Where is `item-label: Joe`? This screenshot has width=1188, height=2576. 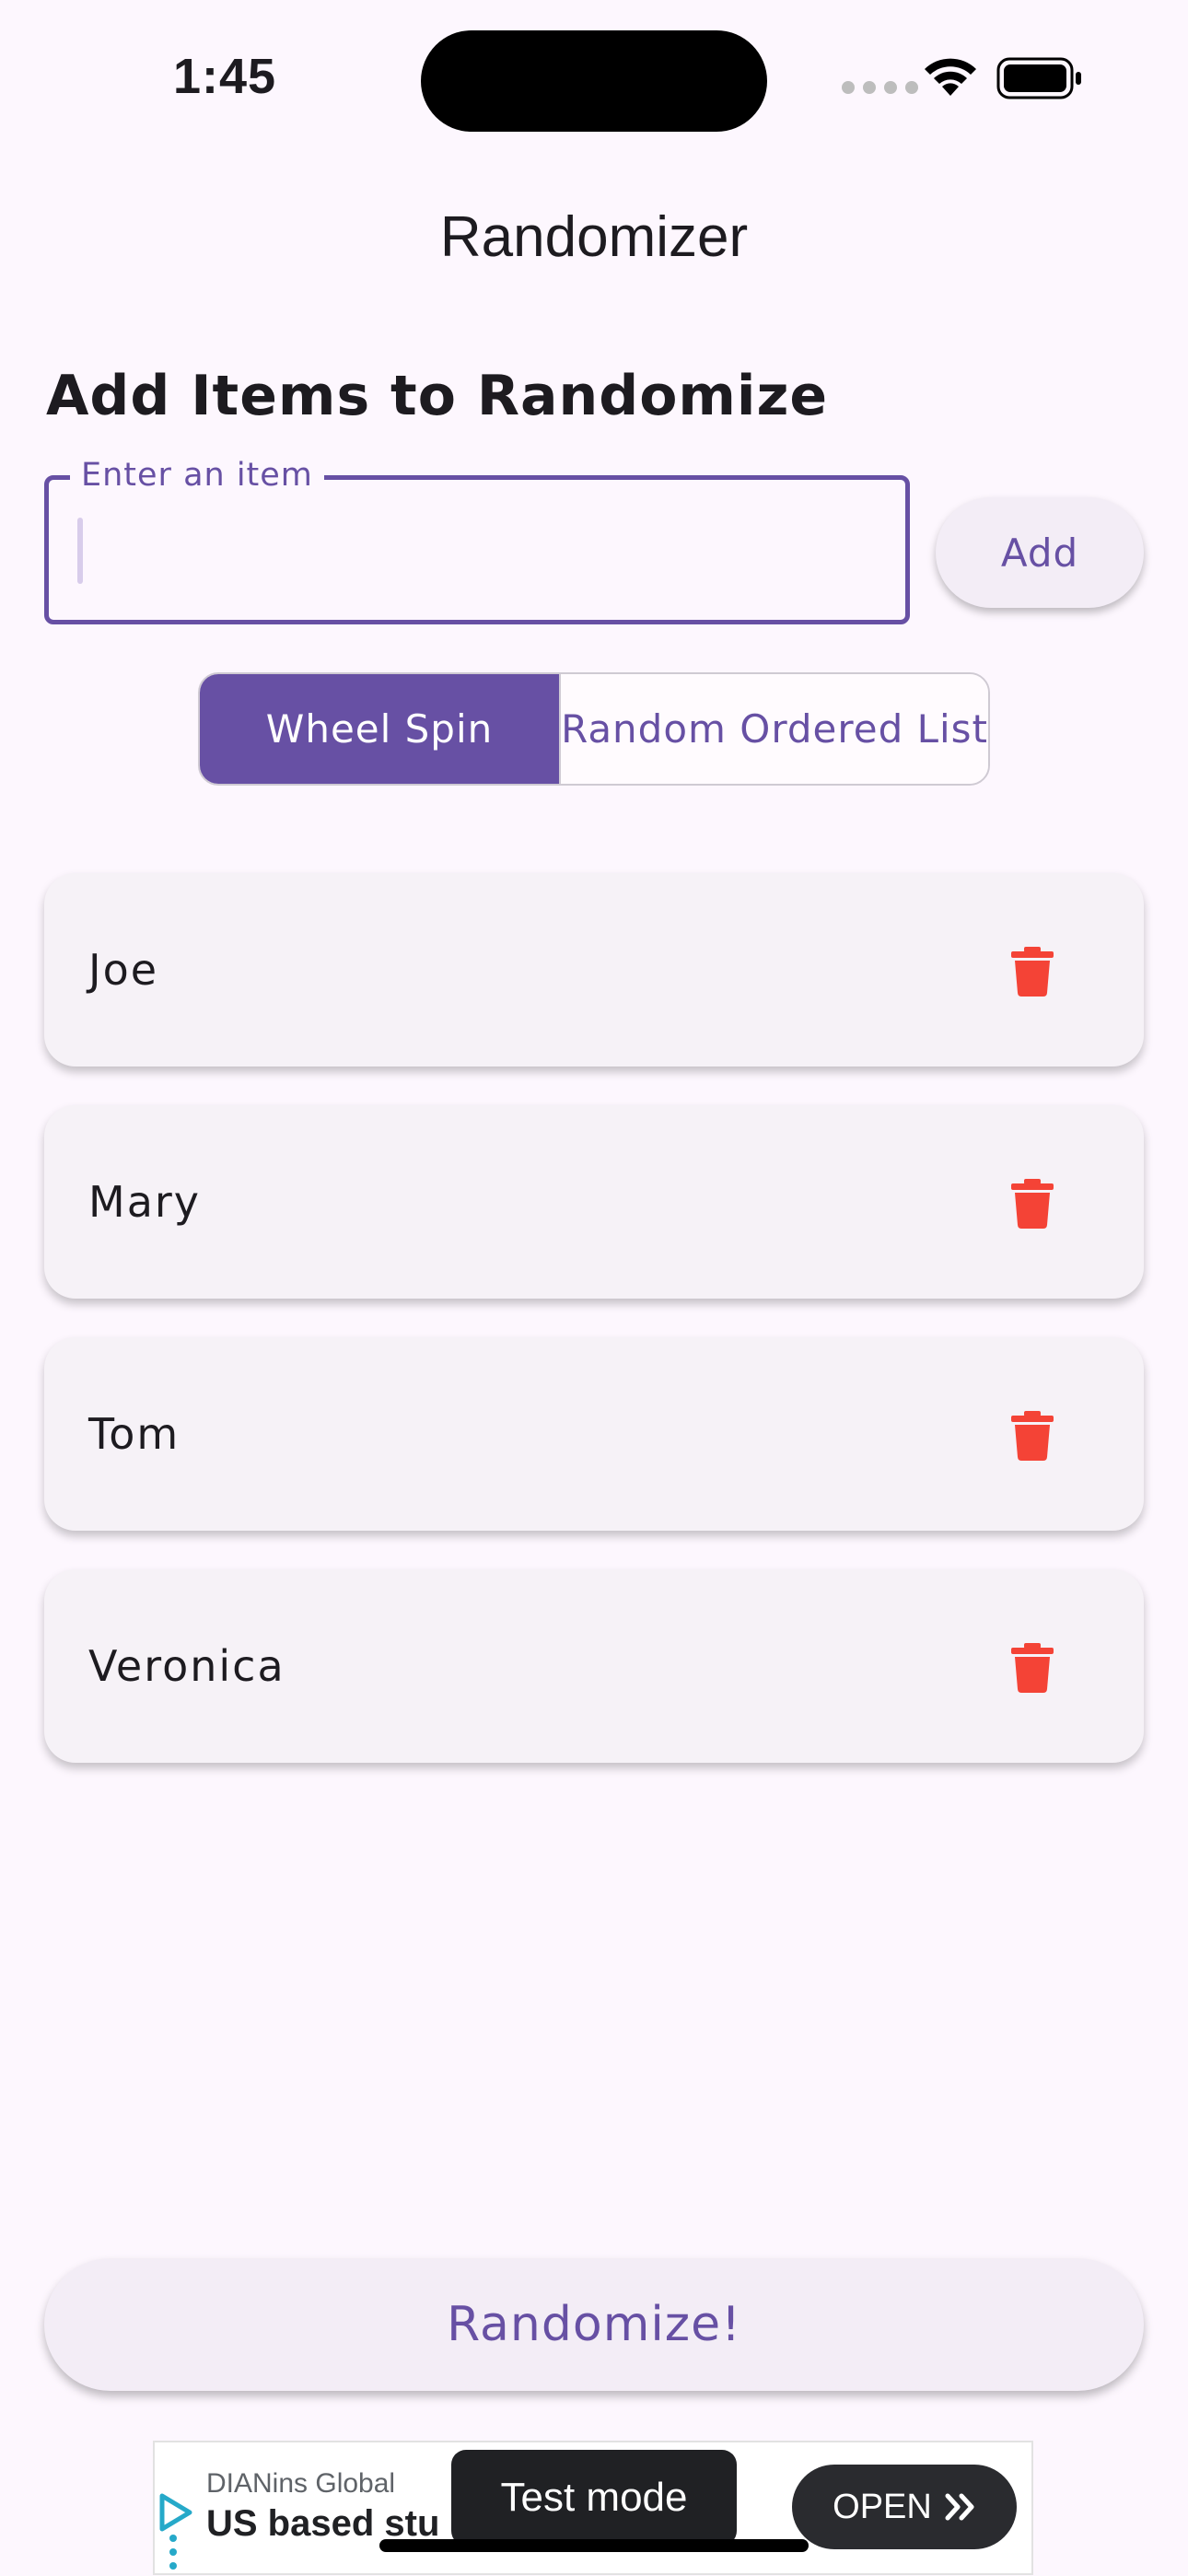
item-label: Joe is located at coordinates (124, 970).